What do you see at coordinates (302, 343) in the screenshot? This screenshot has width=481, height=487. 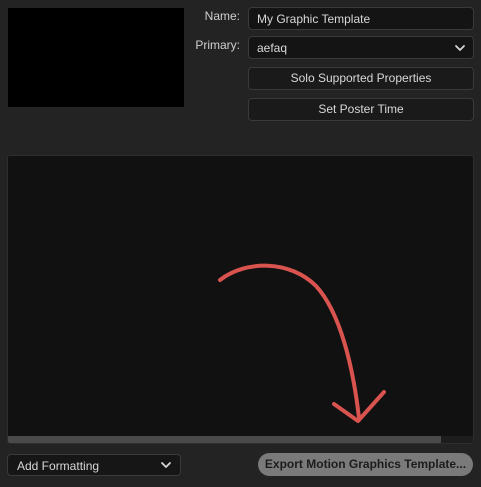 I see `curved-arrow-icon` at bounding box center [302, 343].